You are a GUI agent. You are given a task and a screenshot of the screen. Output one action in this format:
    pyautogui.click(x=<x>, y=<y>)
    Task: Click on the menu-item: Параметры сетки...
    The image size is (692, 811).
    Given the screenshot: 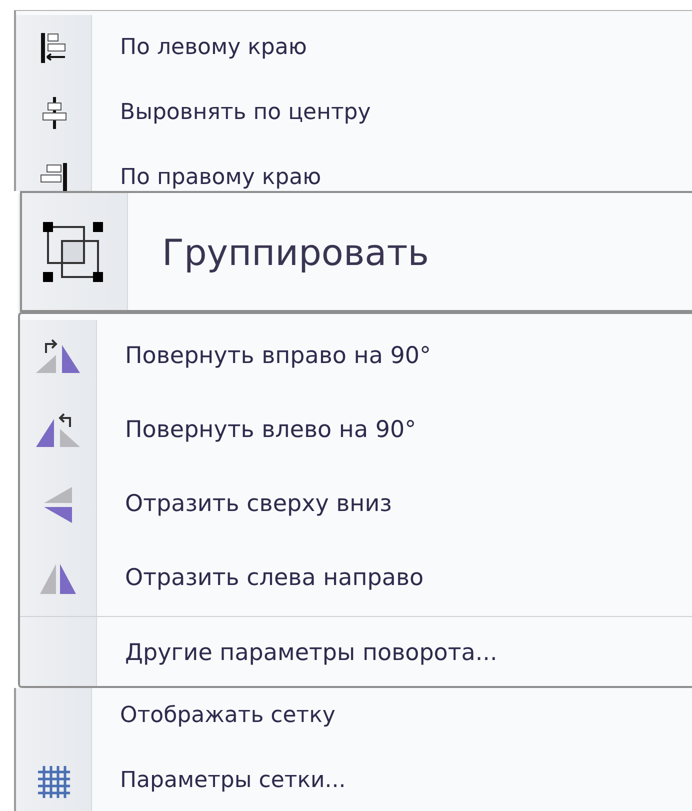 What is the action you would take?
    pyautogui.click(x=219, y=781)
    